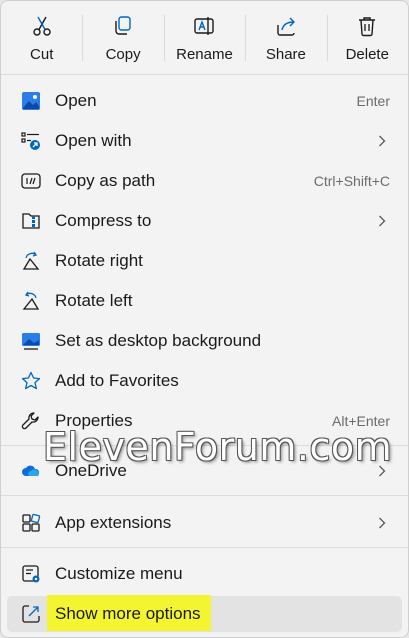 This screenshot has width=409, height=638. What do you see at coordinates (31, 574) in the screenshot?
I see `customize-menu-icon` at bounding box center [31, 574].